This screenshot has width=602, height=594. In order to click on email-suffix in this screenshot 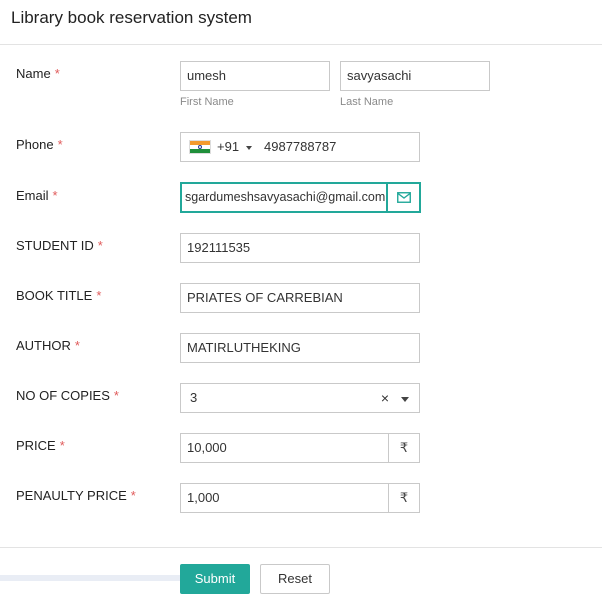, I will do `click(402, 197)`.